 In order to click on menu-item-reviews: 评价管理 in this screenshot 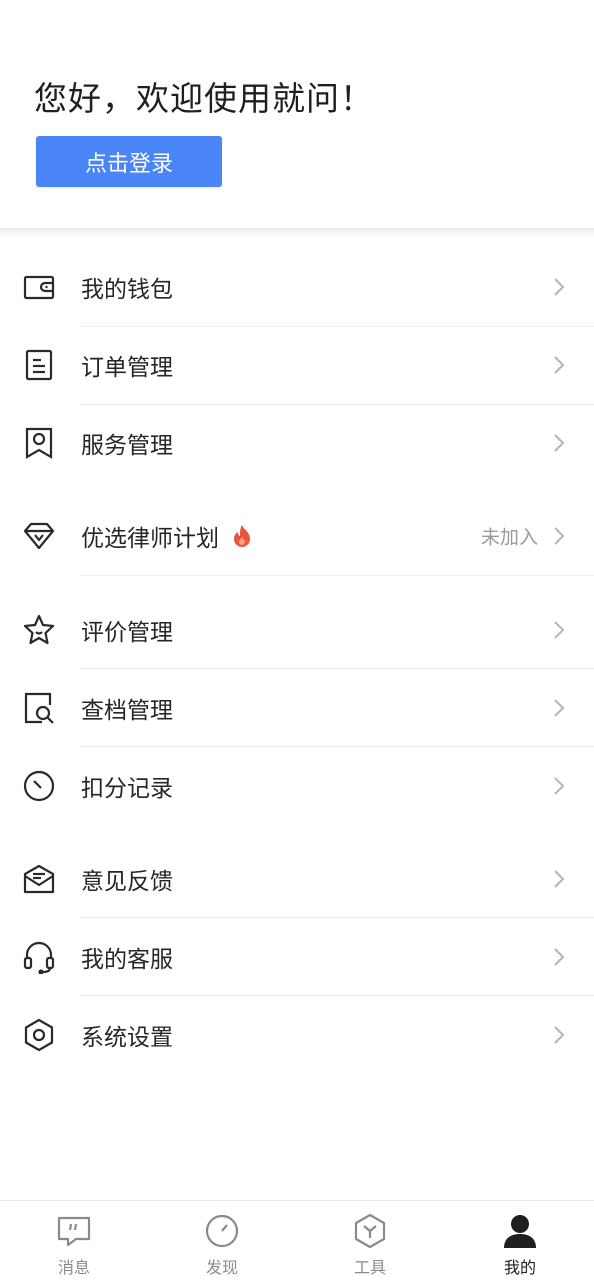, I will do `click(297, 630)`.